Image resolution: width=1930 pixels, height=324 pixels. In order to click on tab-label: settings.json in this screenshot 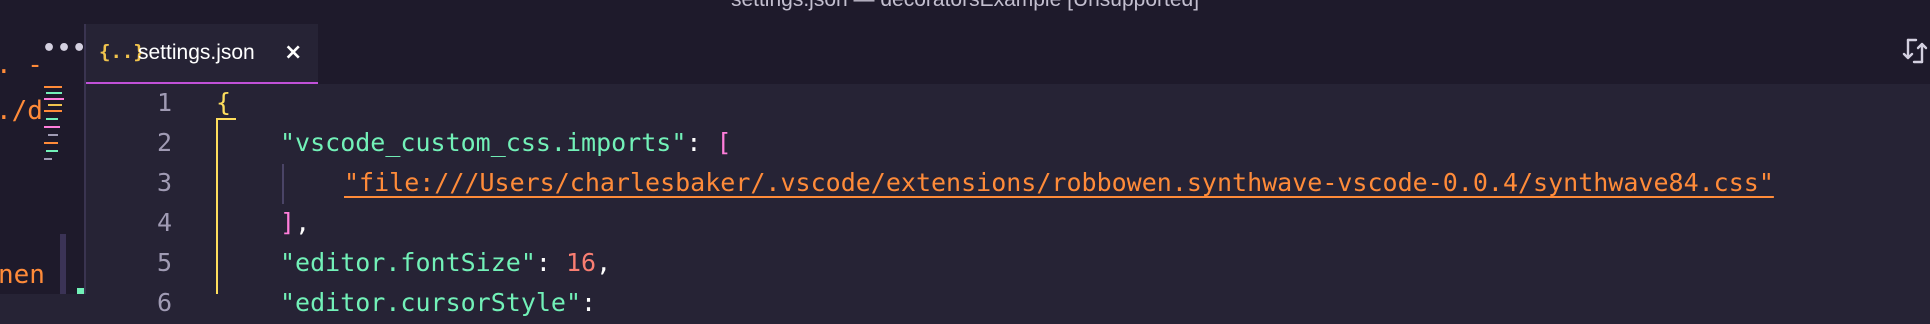, I will do `click(196, 52)`.